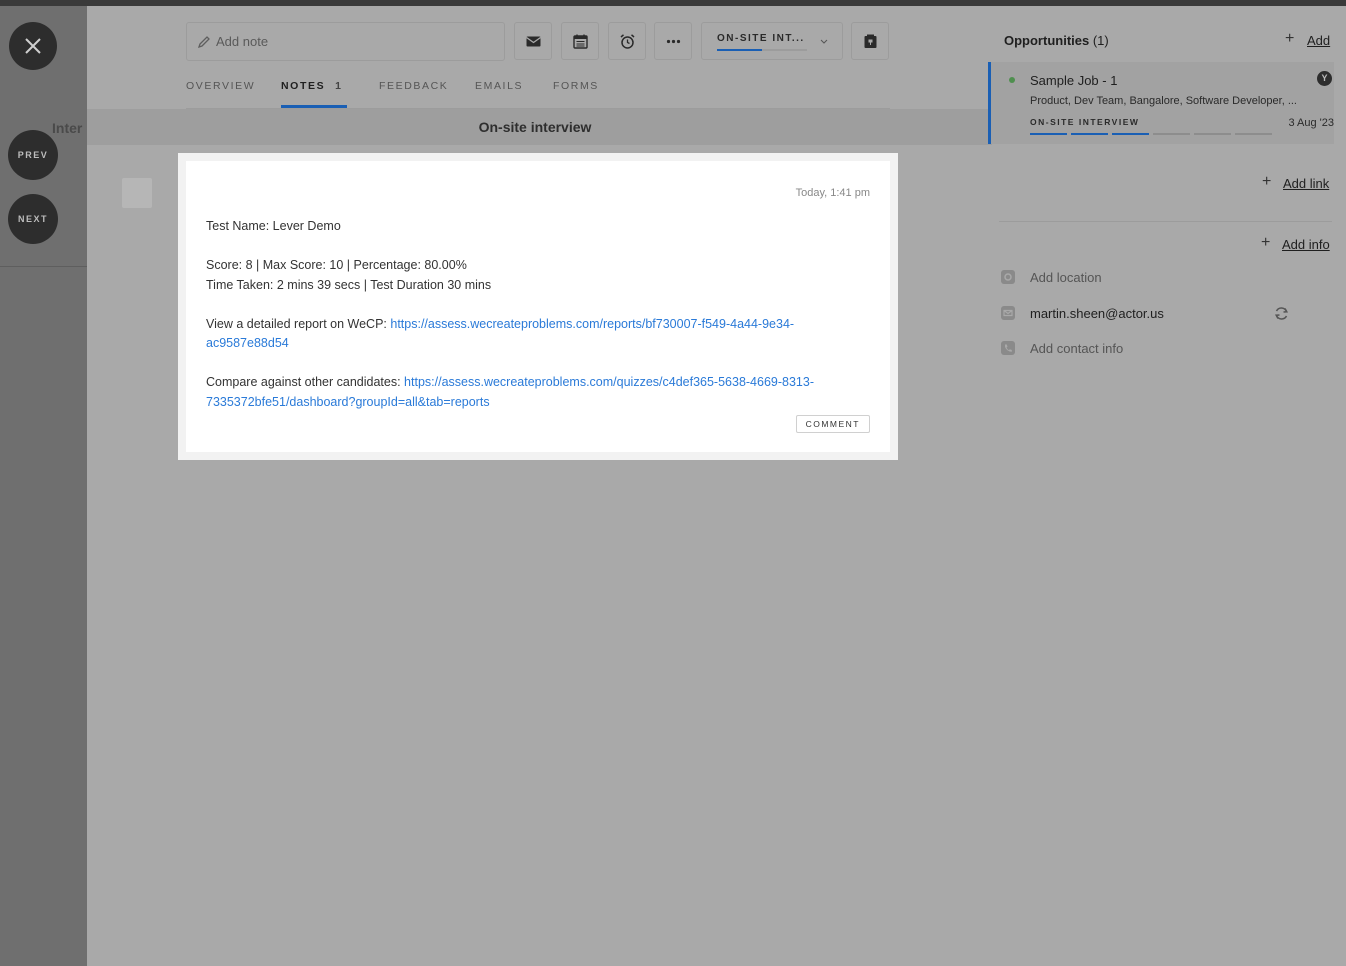 The image size is (1346, 966). I want to click on top-strip, so click(673, 3).